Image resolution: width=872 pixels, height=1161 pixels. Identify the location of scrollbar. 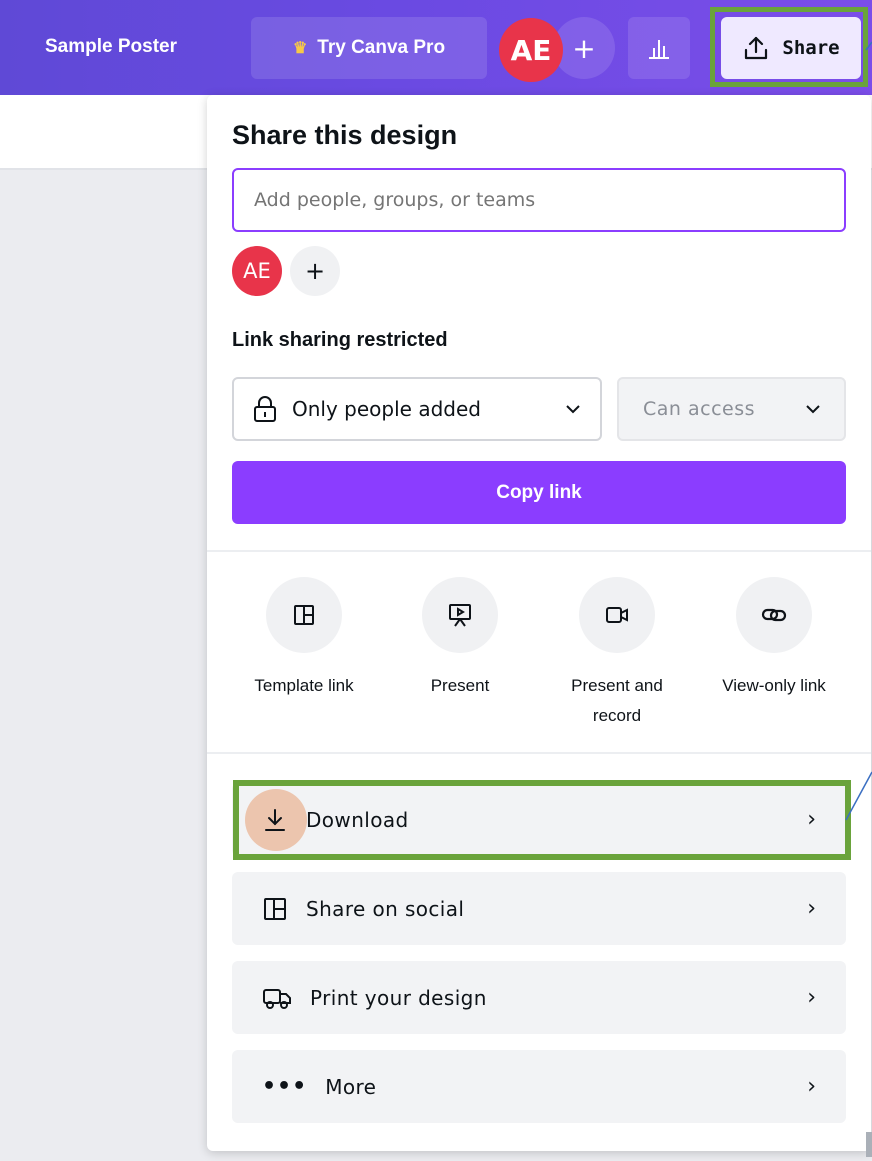
(869, 1144).